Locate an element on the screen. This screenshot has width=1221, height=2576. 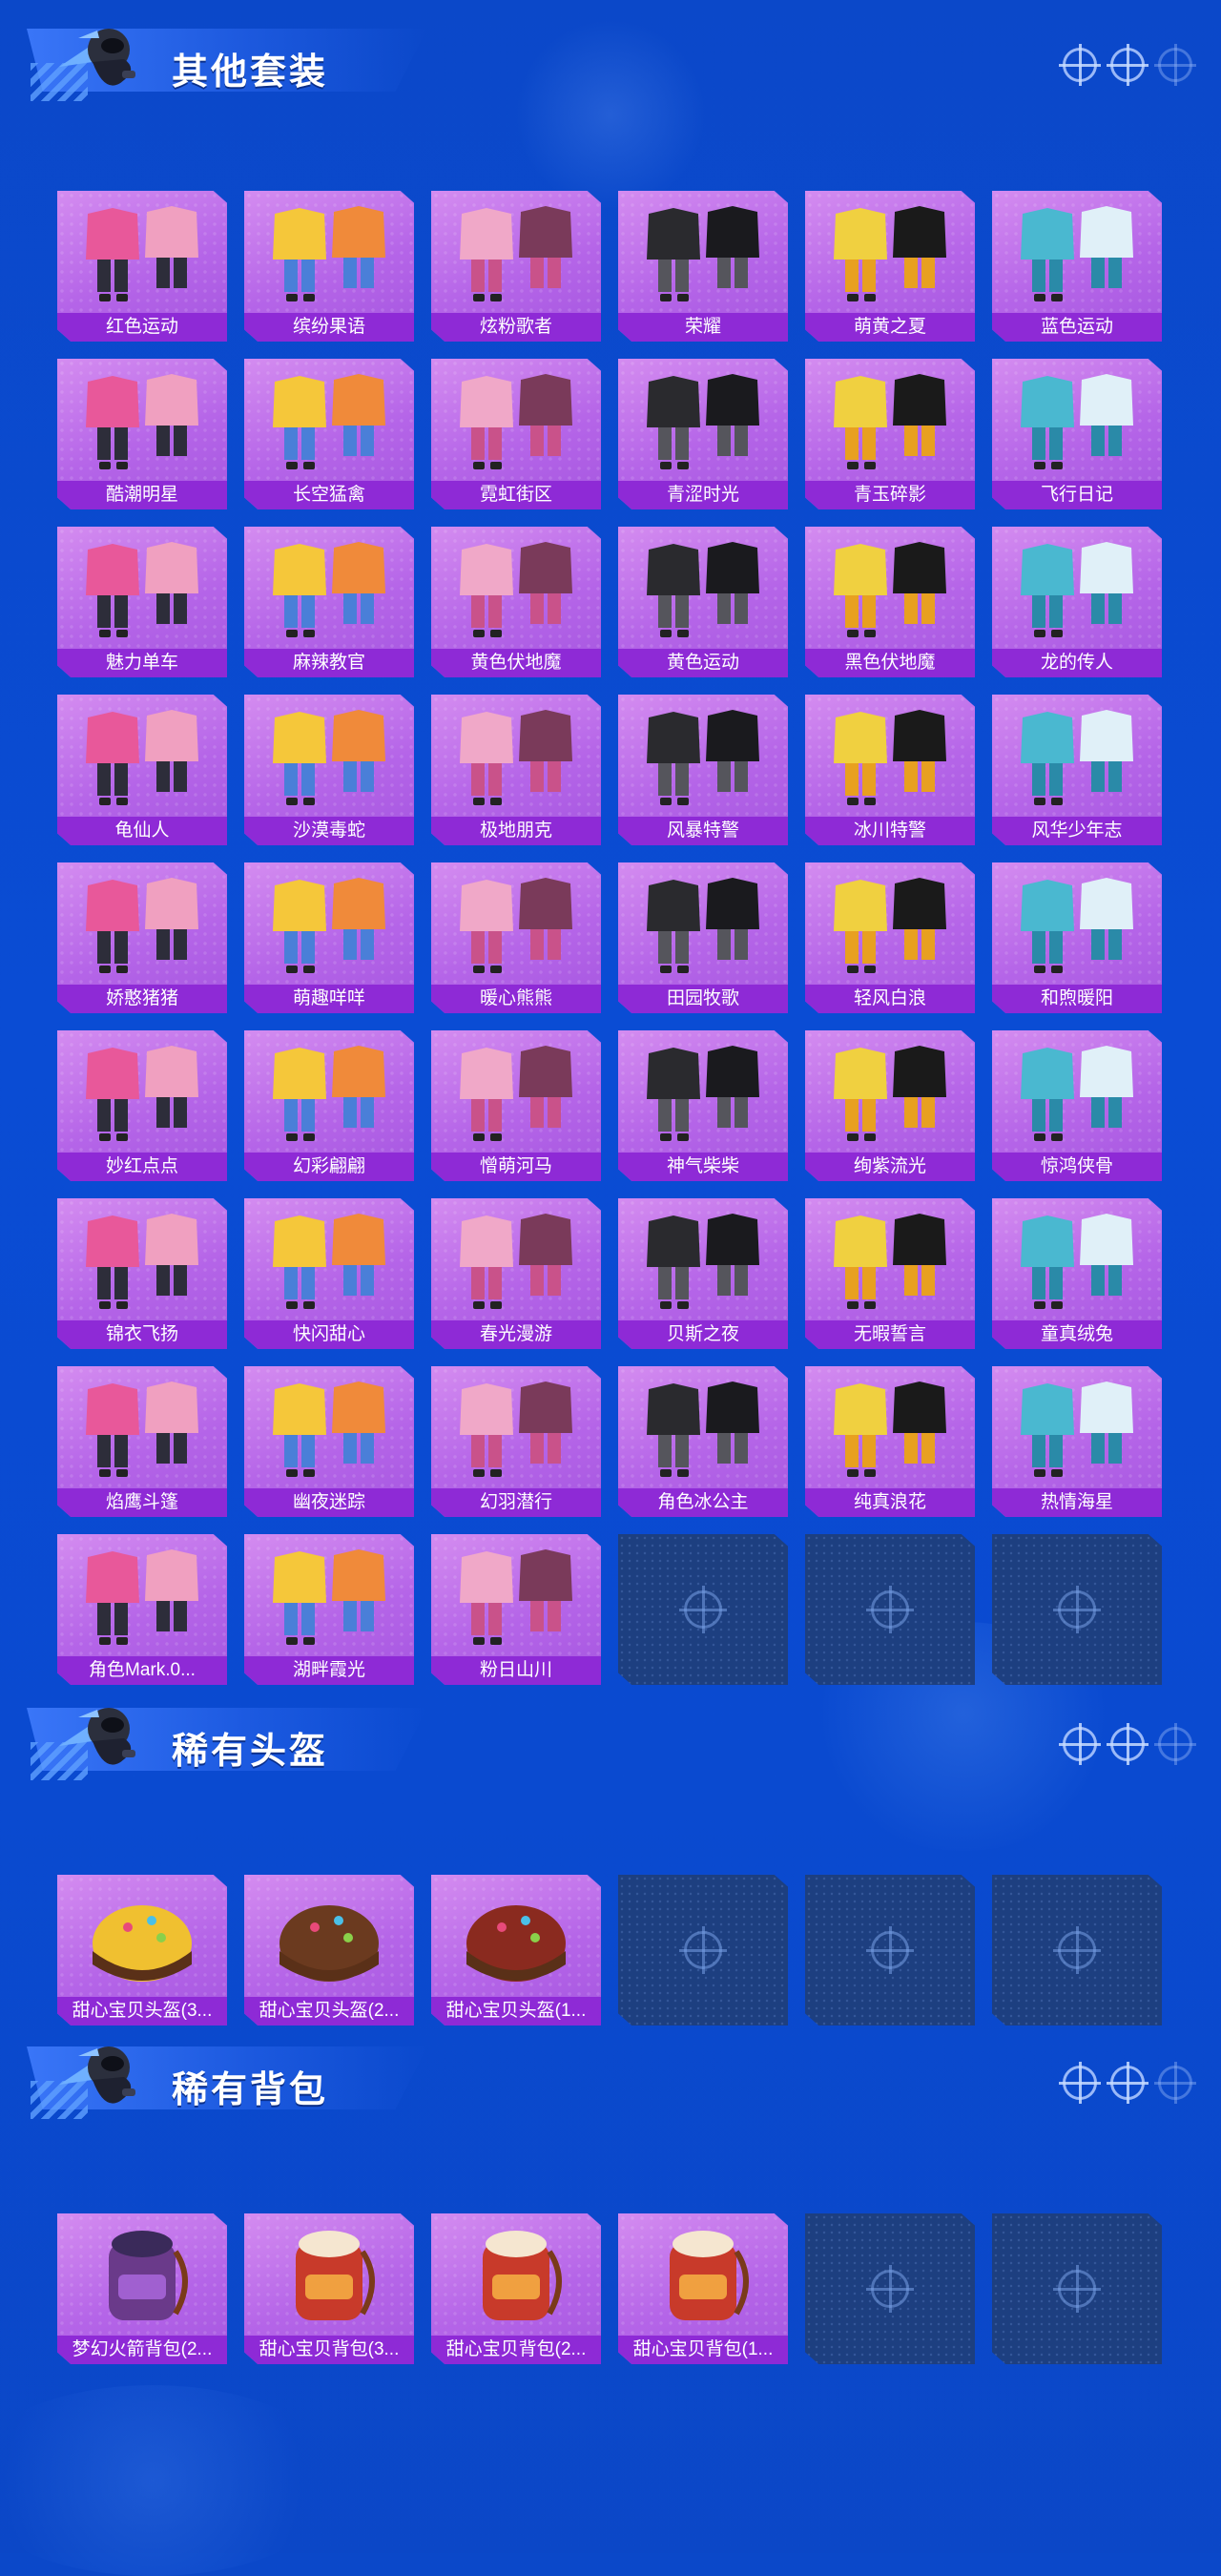
item-card: 萌趣咩咩 is located at coordinates (329, 937).